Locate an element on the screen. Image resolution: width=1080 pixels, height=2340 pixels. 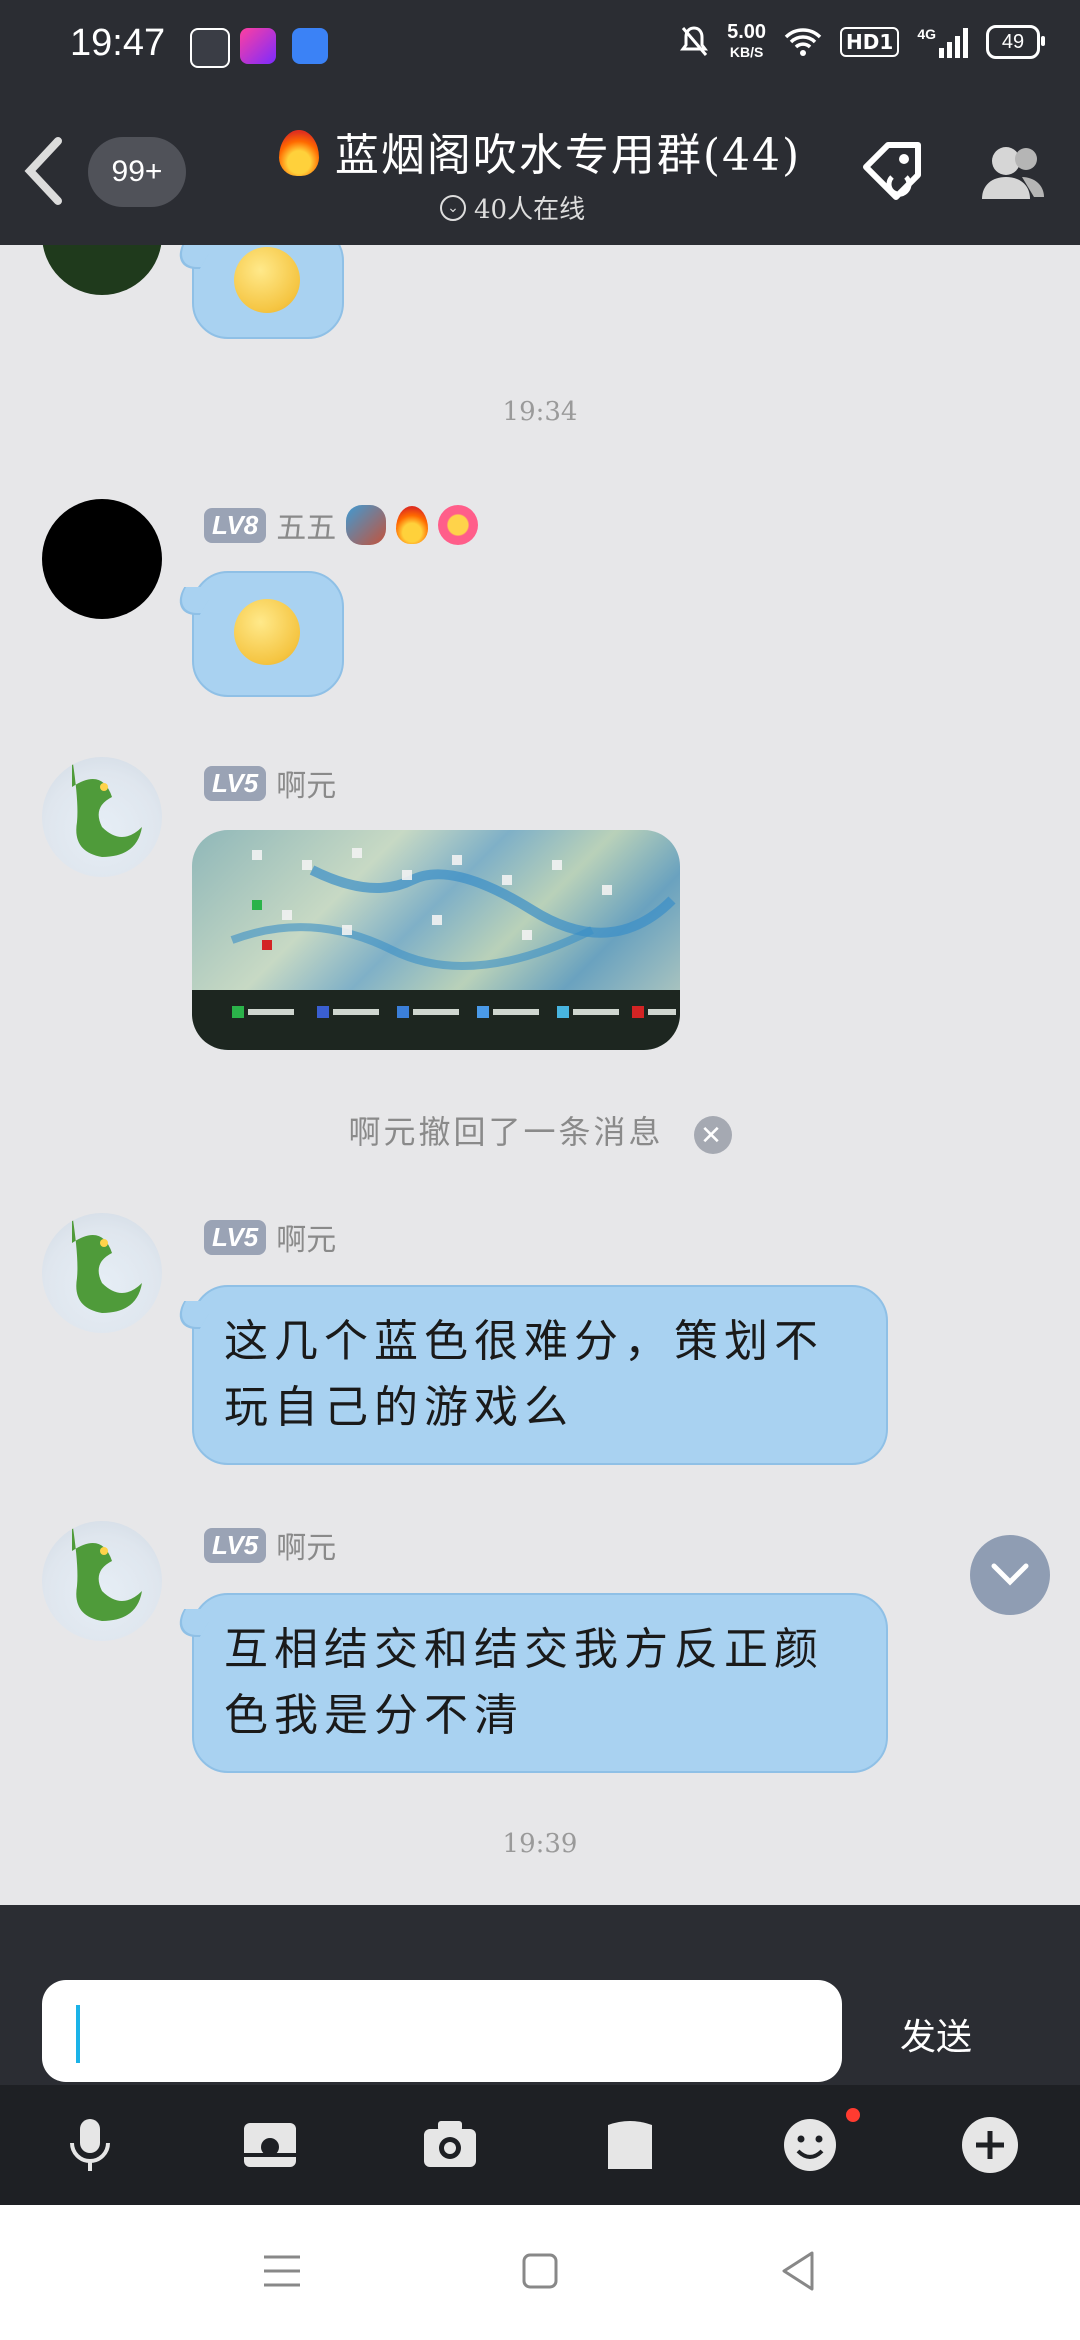
send-button: 发送 is located at coordinates (936, 2034).